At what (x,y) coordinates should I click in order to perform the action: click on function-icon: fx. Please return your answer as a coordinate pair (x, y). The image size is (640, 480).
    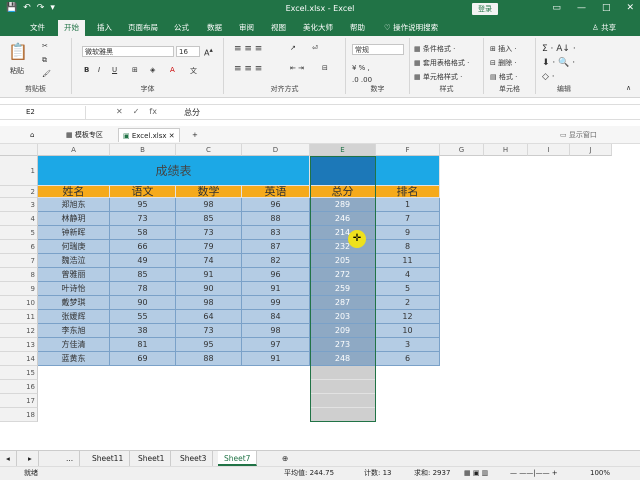
    Looking at the image, I should click on (153, 111).